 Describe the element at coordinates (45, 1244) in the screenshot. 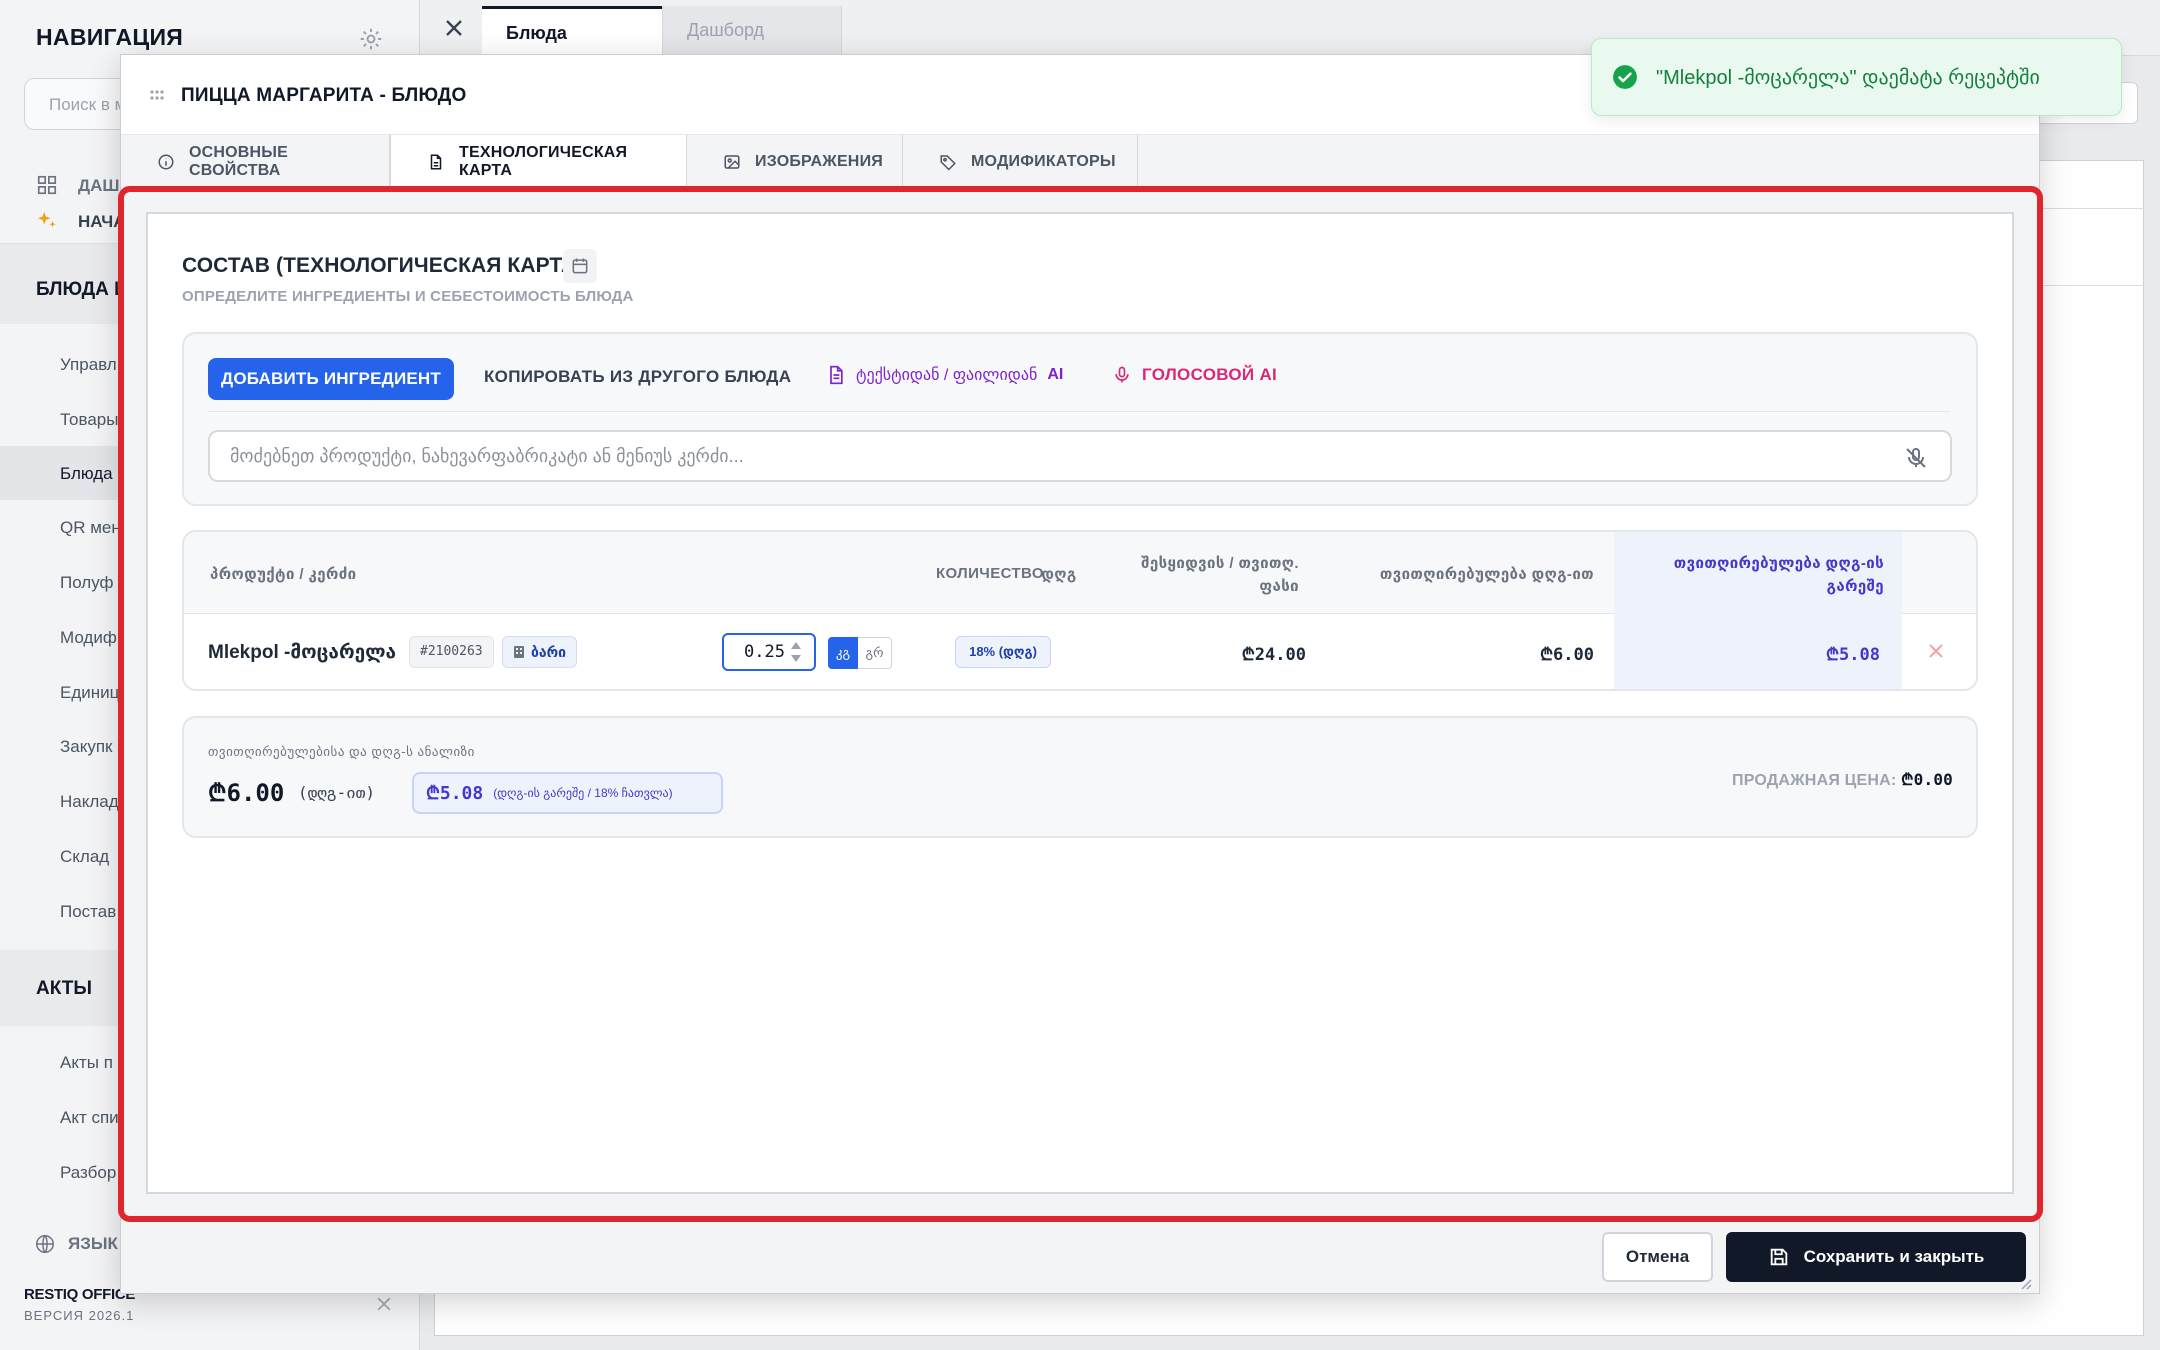

I see `globe-icon` at that location.